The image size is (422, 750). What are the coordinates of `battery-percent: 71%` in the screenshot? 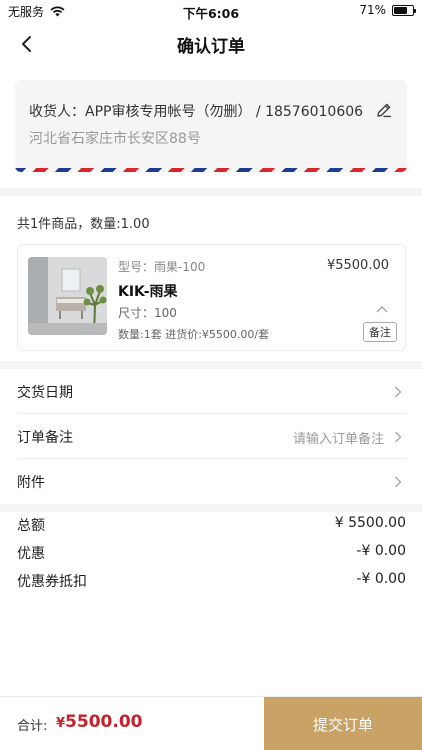 It's located at (372, 10).